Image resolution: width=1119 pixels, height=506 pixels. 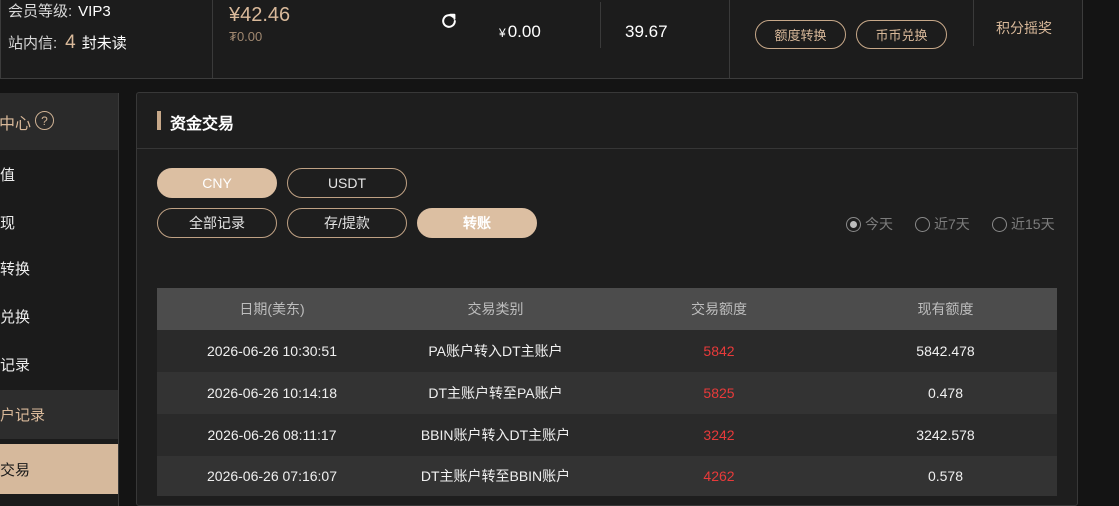 I want to click on sidebar-item-exchange: 兑换, so click(x=59, y=316).